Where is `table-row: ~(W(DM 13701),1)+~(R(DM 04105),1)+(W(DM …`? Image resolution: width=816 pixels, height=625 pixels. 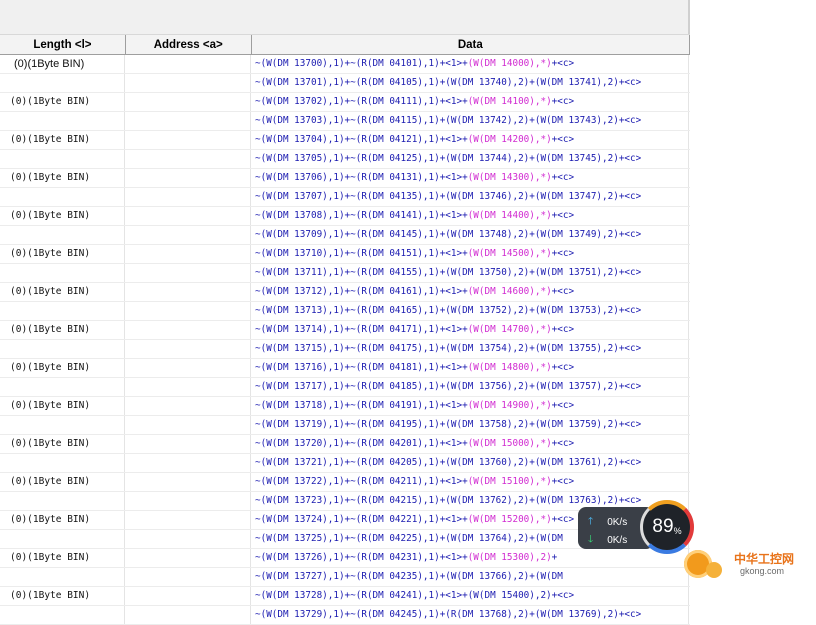
table-row: ~(W(DM 13701),1)+~(R(DM 04105),1)+(W(DM … is located at coordinates (345, 83).